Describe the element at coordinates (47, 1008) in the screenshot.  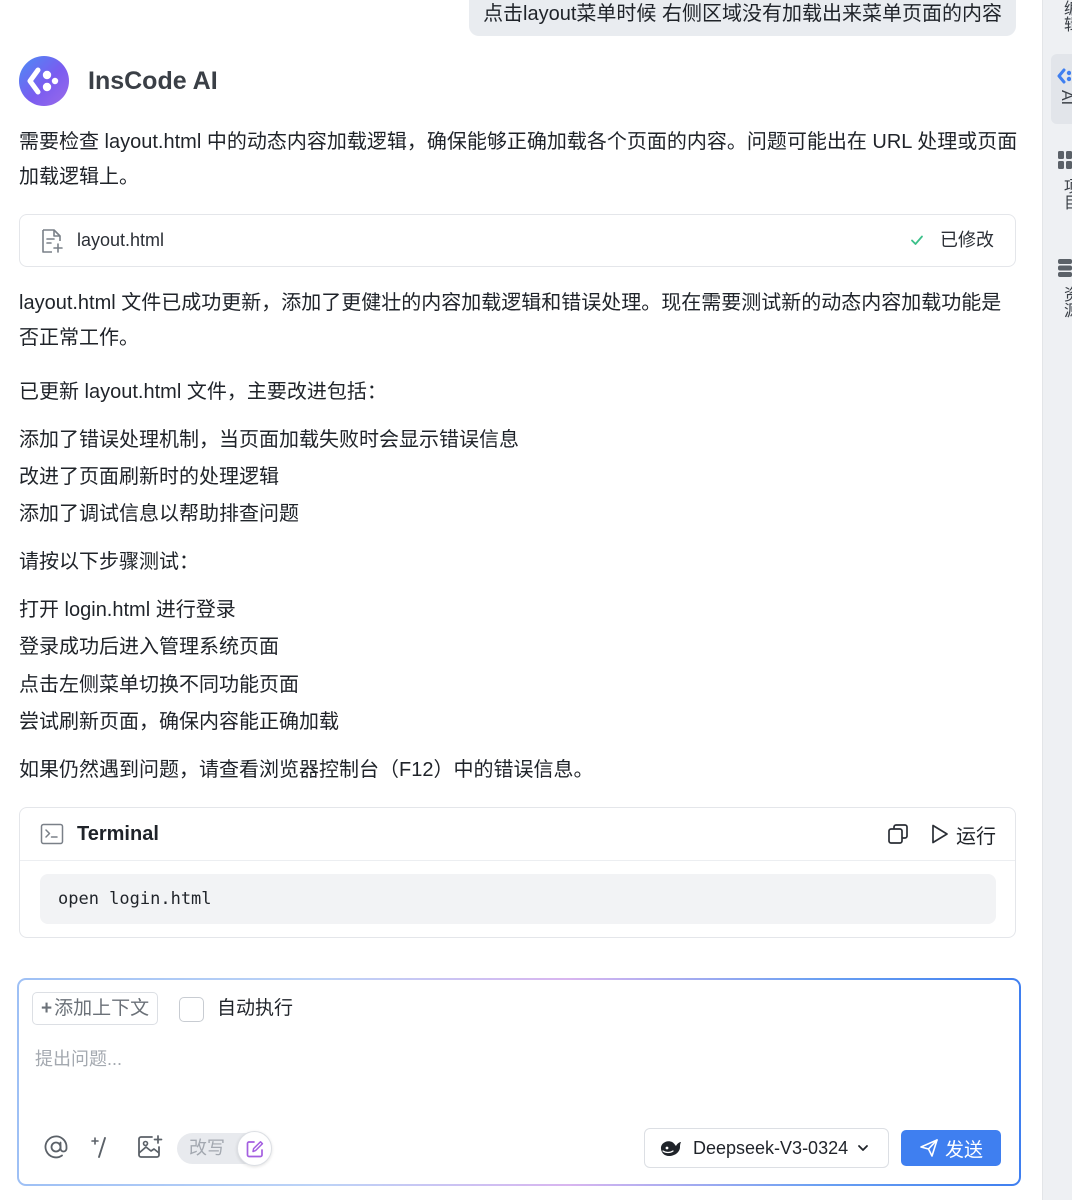
I see `plus-icon: +` at that location.